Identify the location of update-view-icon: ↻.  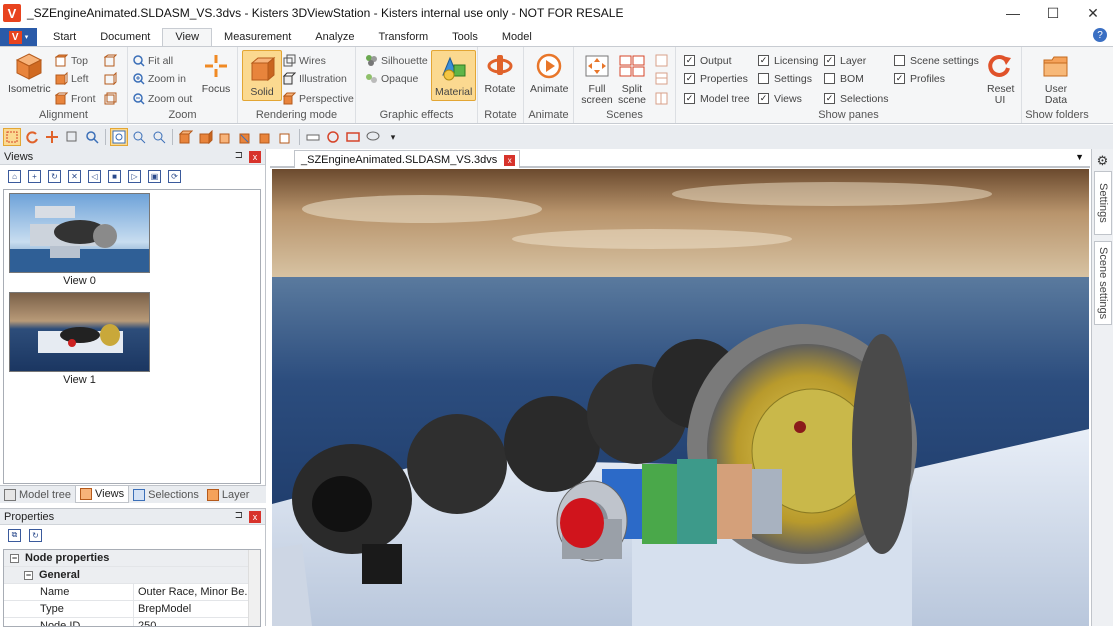
(54, 176).